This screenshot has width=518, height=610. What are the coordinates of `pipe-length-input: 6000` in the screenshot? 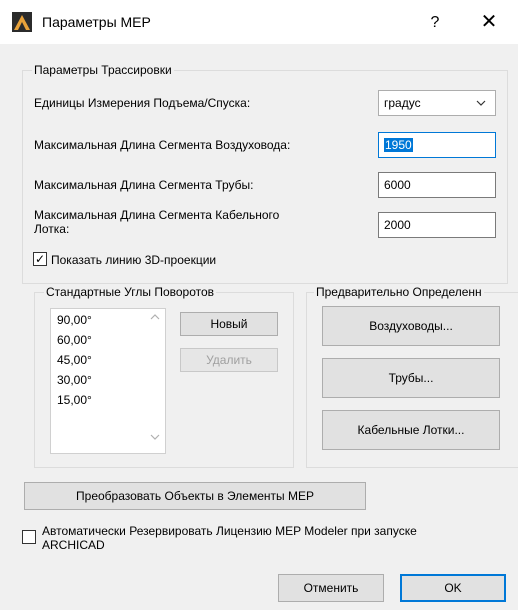 It's located at (437, 185).